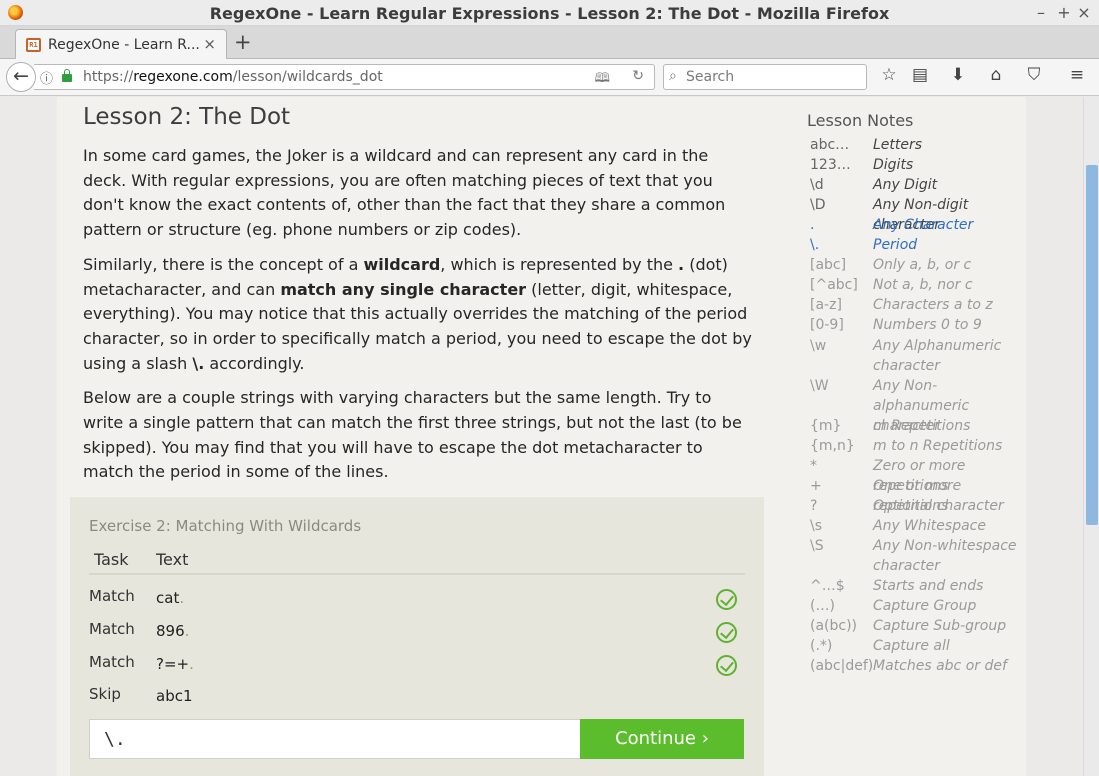  I want to click on note-description: Not a, b, nor c, so click(923, 285).